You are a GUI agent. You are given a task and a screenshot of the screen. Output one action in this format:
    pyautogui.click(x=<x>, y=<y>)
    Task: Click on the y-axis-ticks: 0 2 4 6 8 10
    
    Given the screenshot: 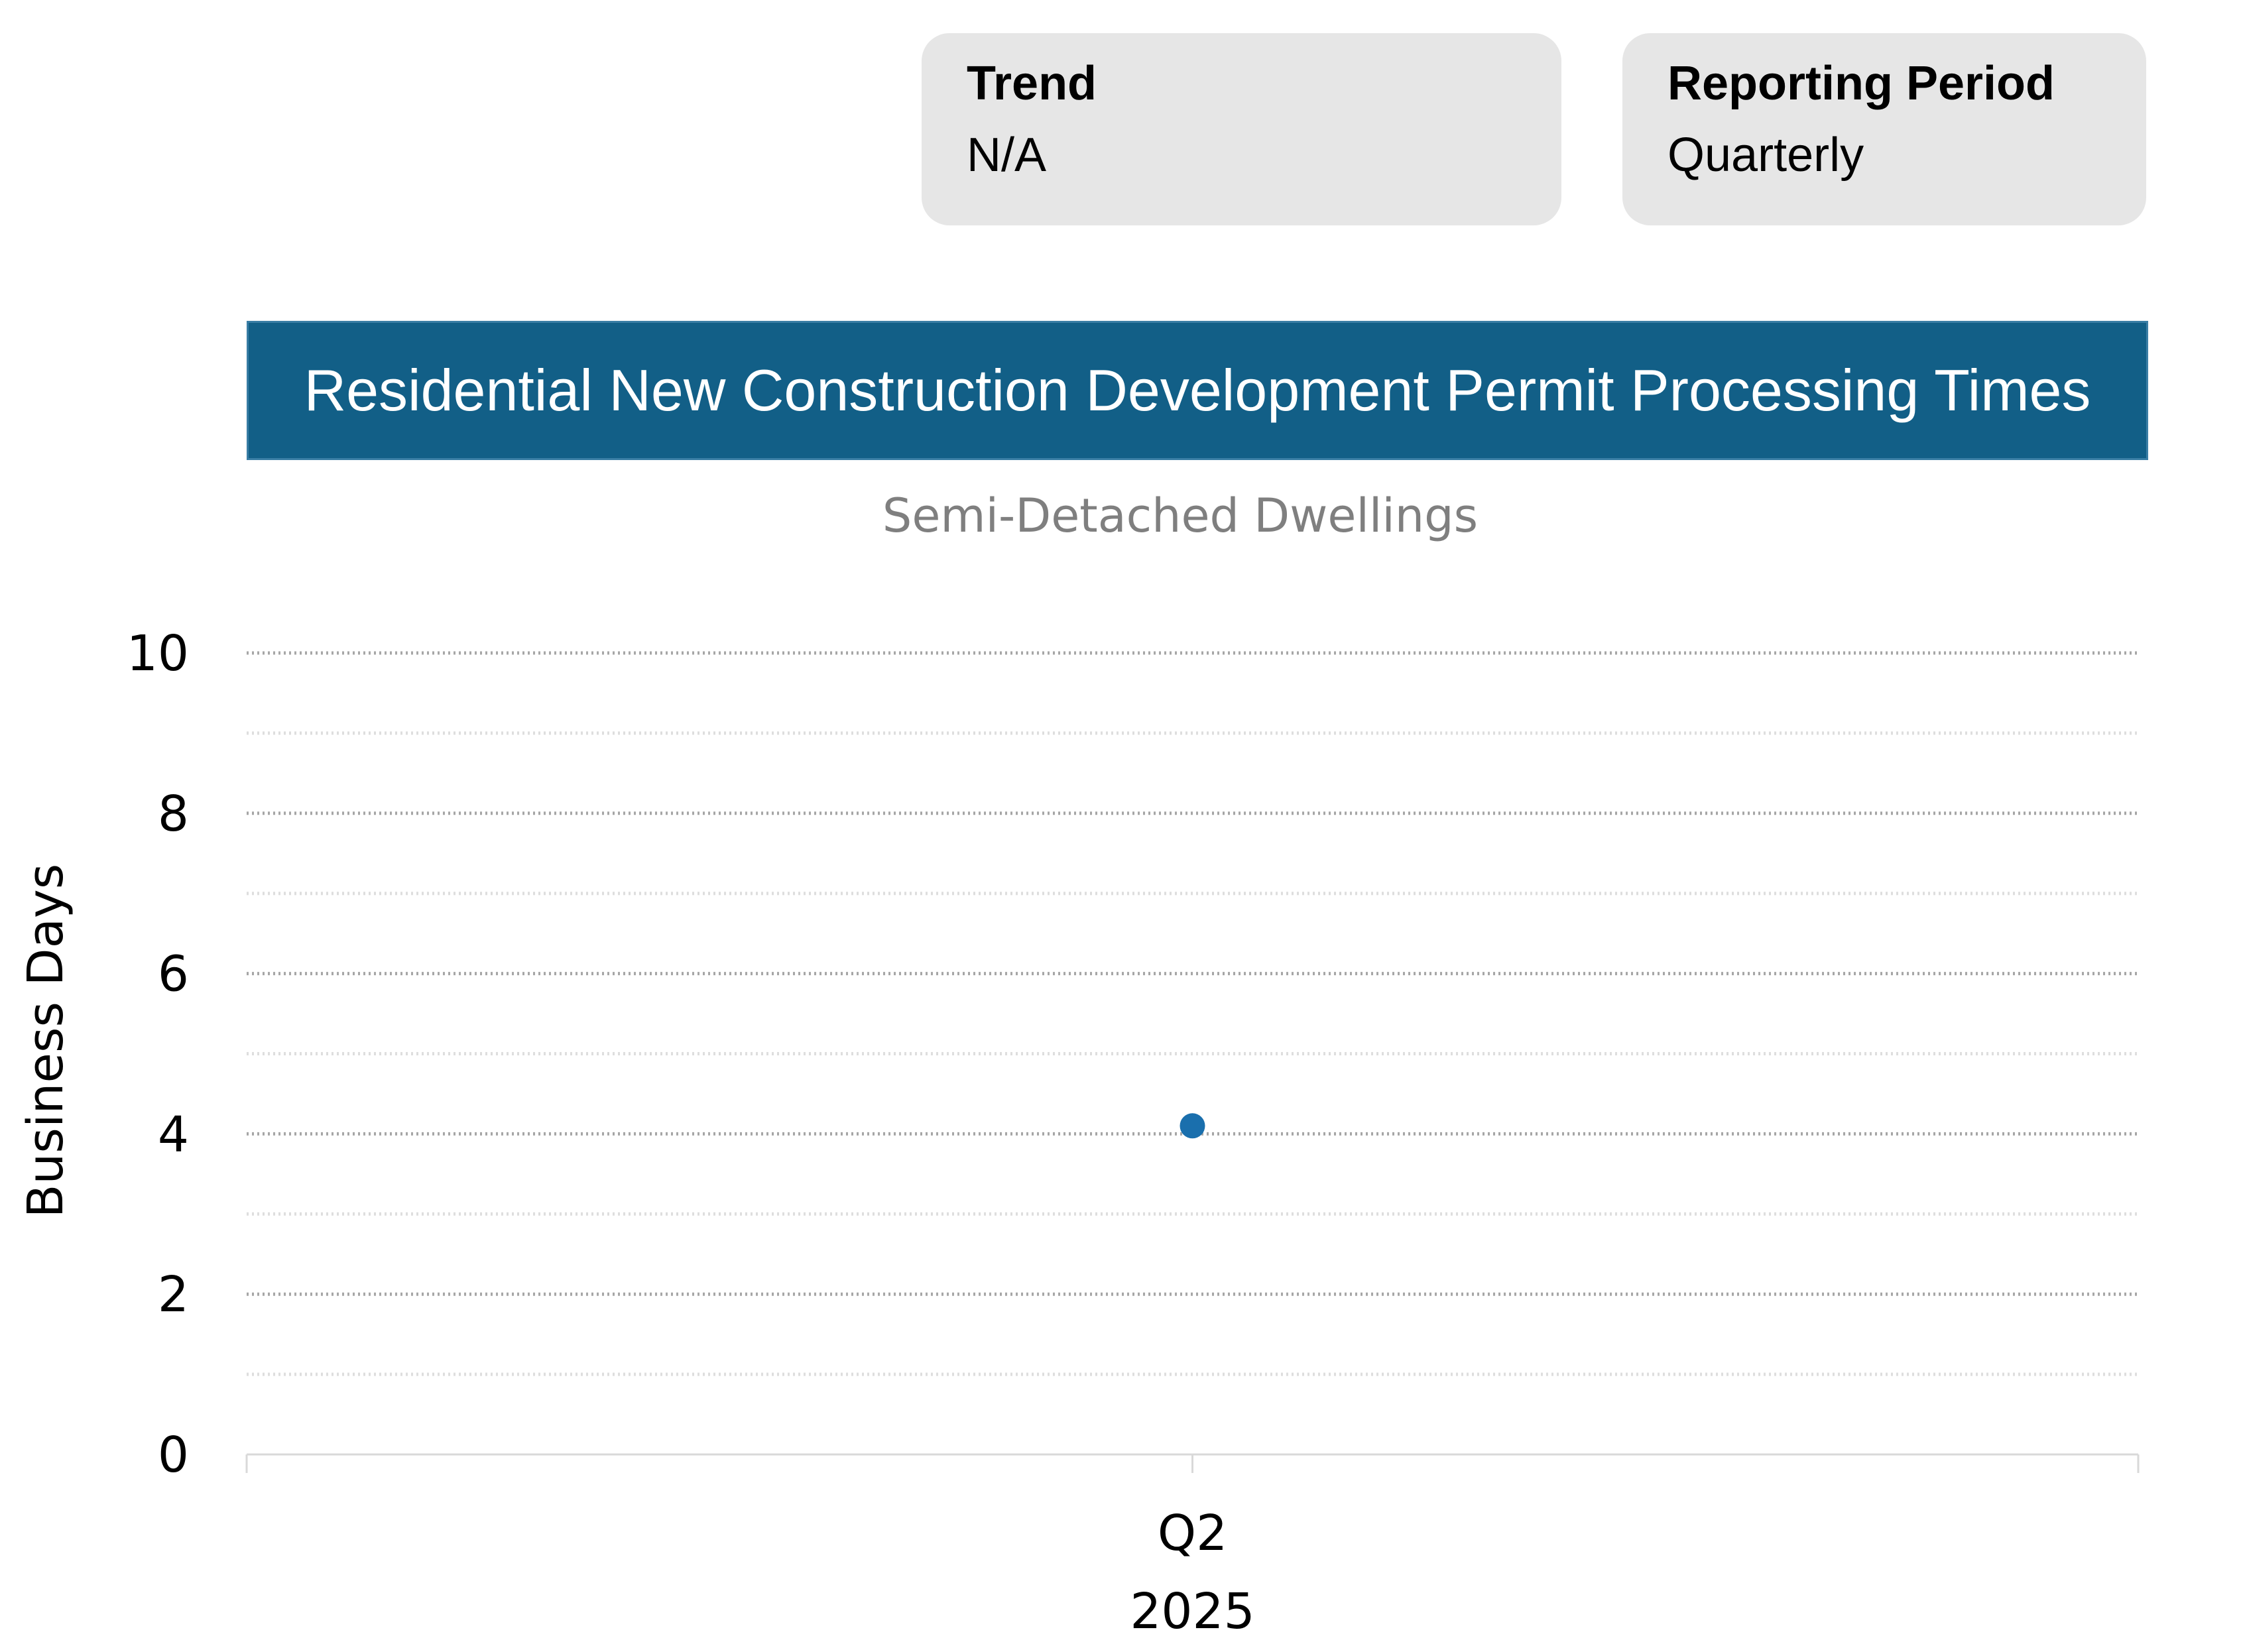 What is the action you would take?
    pyautogui.click(x=158, y=1054)
    